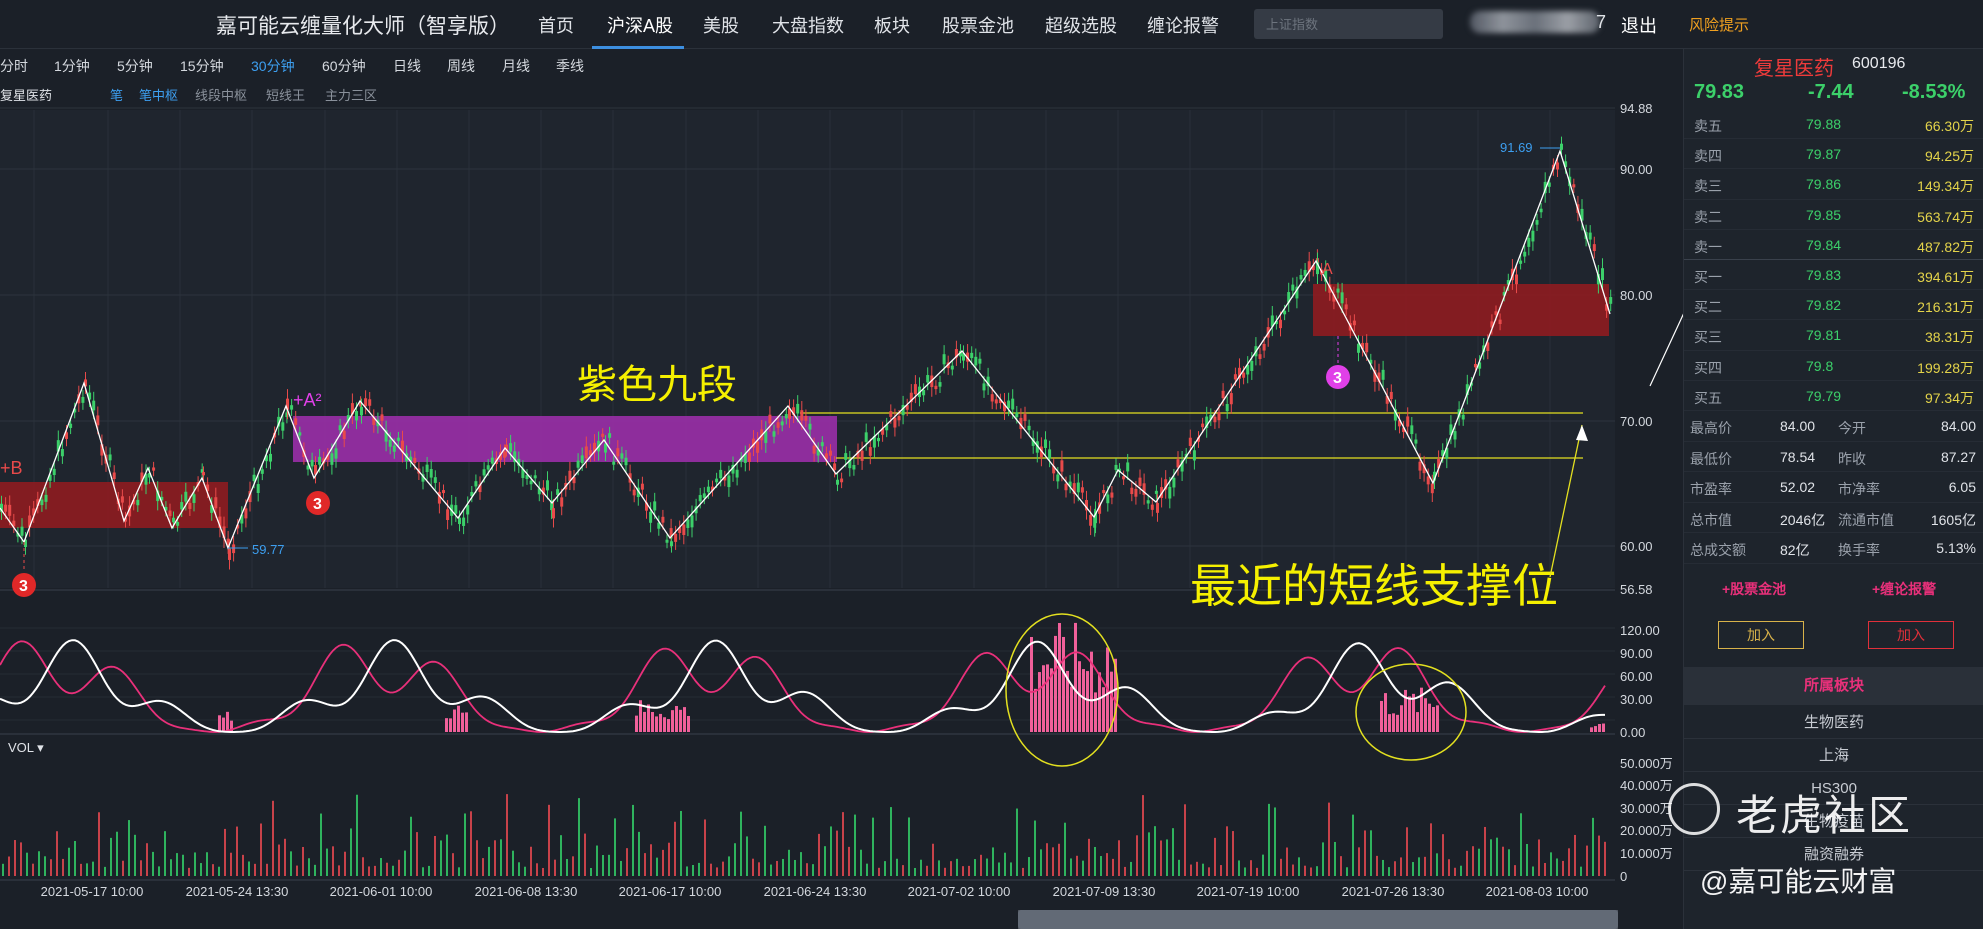 The image size is (1983, 929). Describe the element at coordinates (1833, 723) in the screenshot. I see `sector-item: 生物医药` at that location.